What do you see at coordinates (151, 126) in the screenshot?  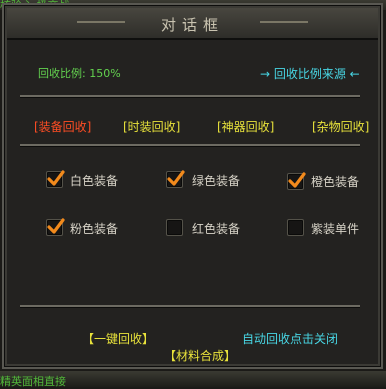 I see `tab-fashion-recycle: [时装回收]` at bounding box center [151, 126].